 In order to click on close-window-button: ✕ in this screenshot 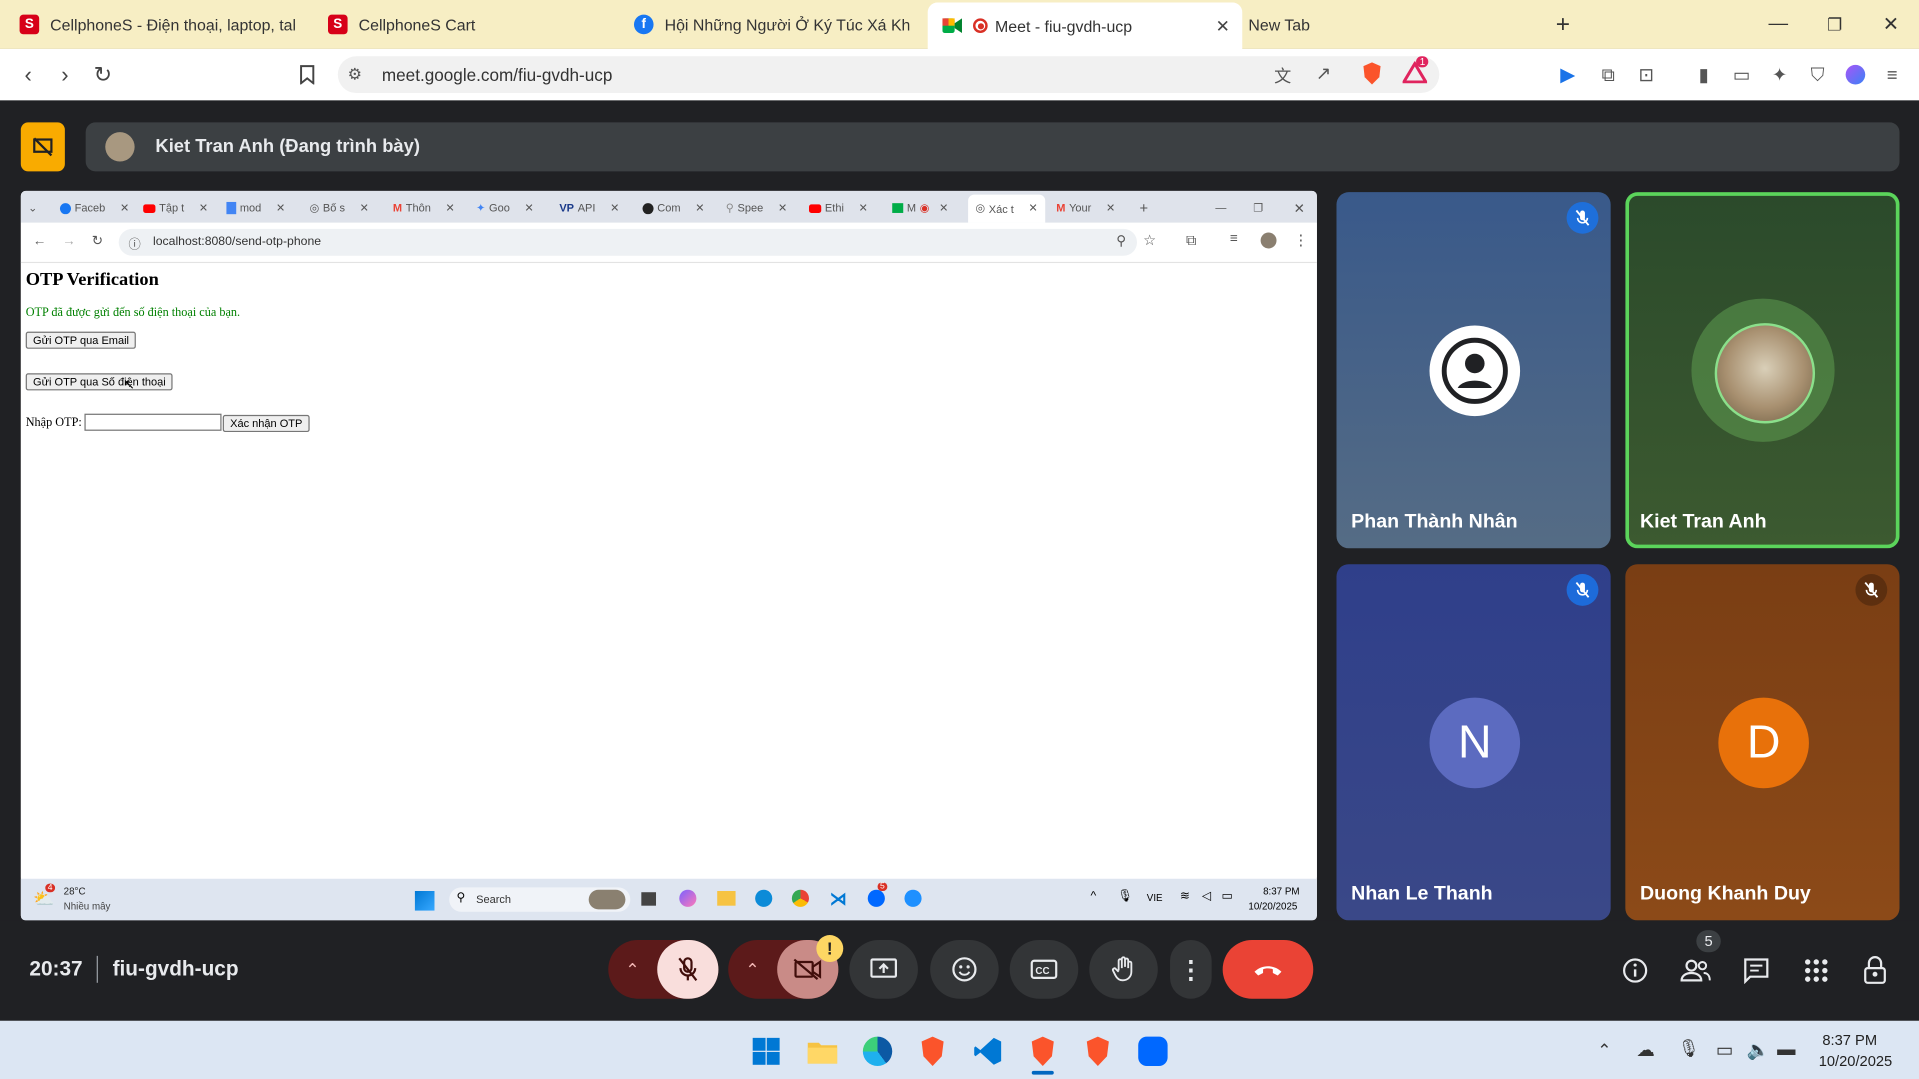, I will do `click(1891, 24)`.